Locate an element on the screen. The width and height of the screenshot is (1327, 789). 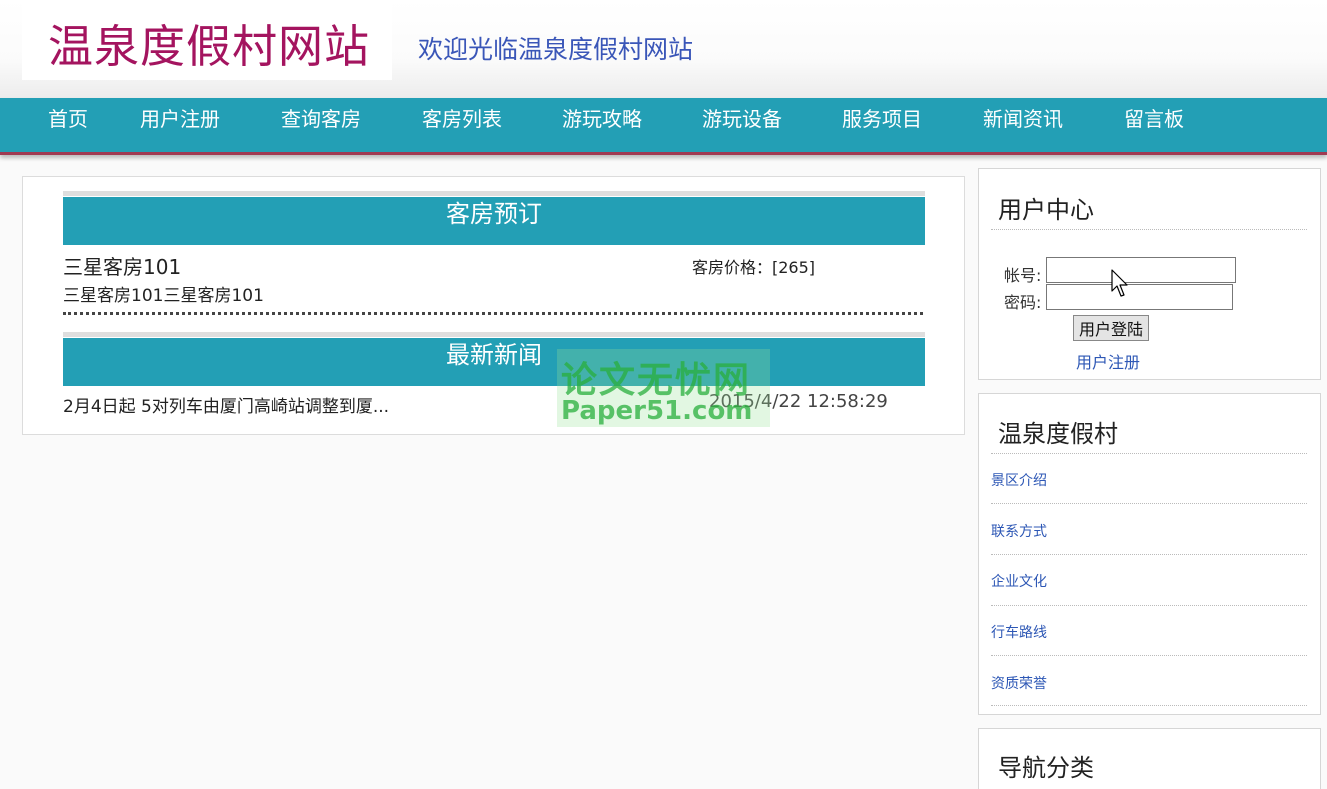
password-label: 密码: is located at coordinates (1023, 302).